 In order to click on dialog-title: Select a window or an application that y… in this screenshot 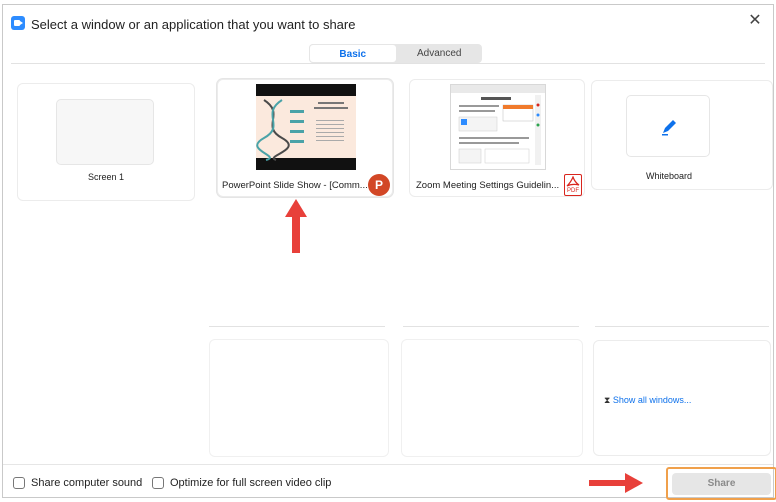, I will do `click(193, 24)`.